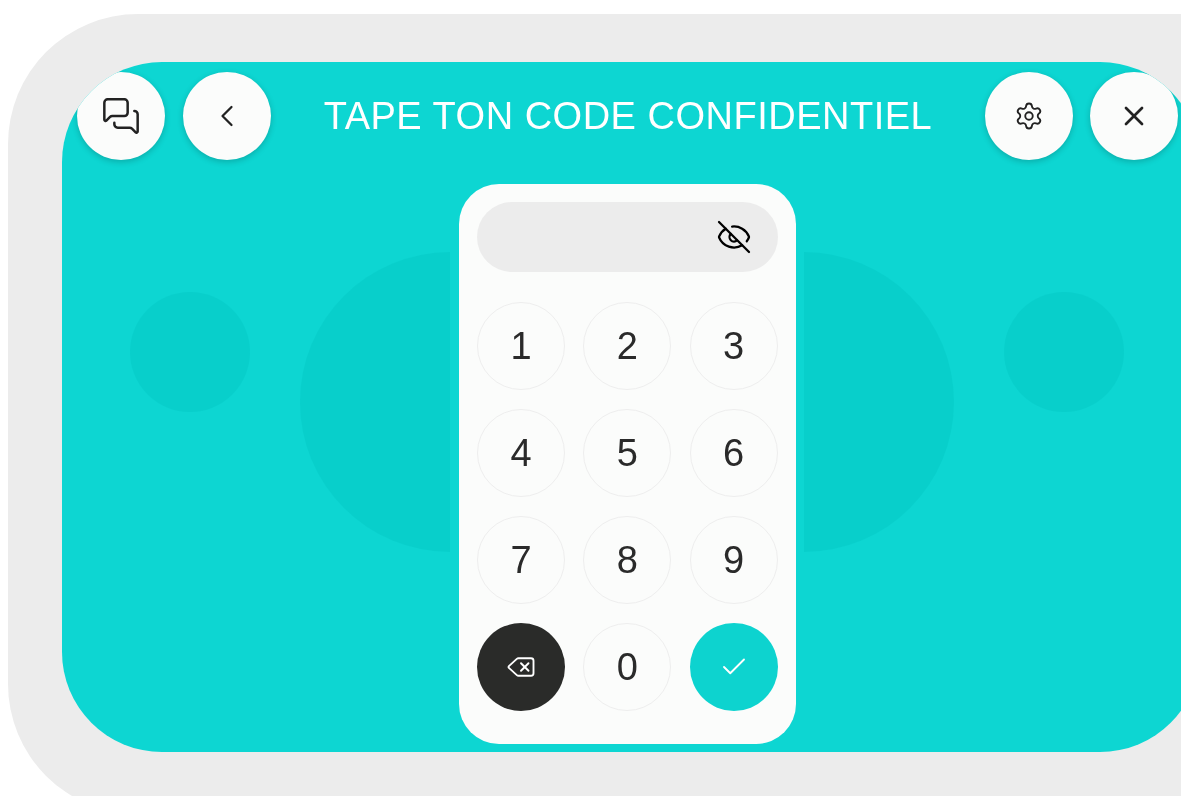  I want to click on digit-key: 7, so click(521, 560).